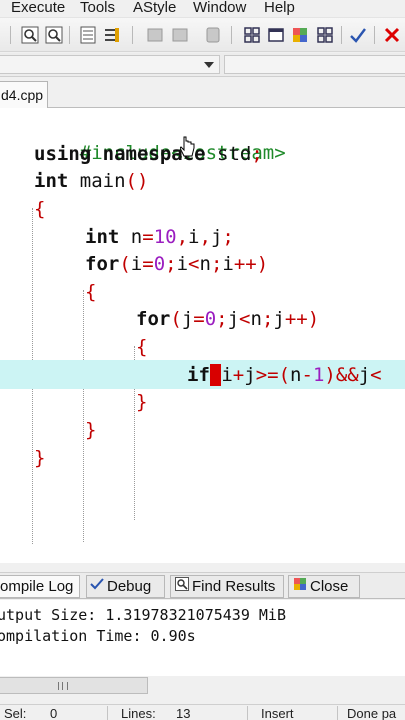 Image resolution: width=405 pixels, height=720 pixels. I want to click on status-bar: Sel: 0 Lines: 13 Insert Done pa, so click(202, 712).